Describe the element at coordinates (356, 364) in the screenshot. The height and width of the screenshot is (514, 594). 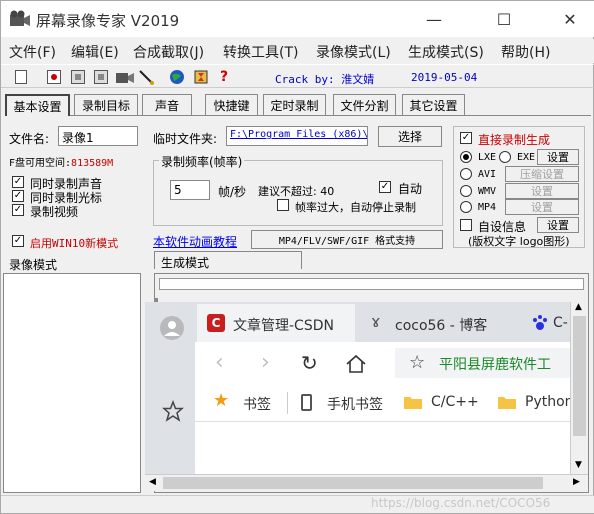
I see `home-icon` at that location.